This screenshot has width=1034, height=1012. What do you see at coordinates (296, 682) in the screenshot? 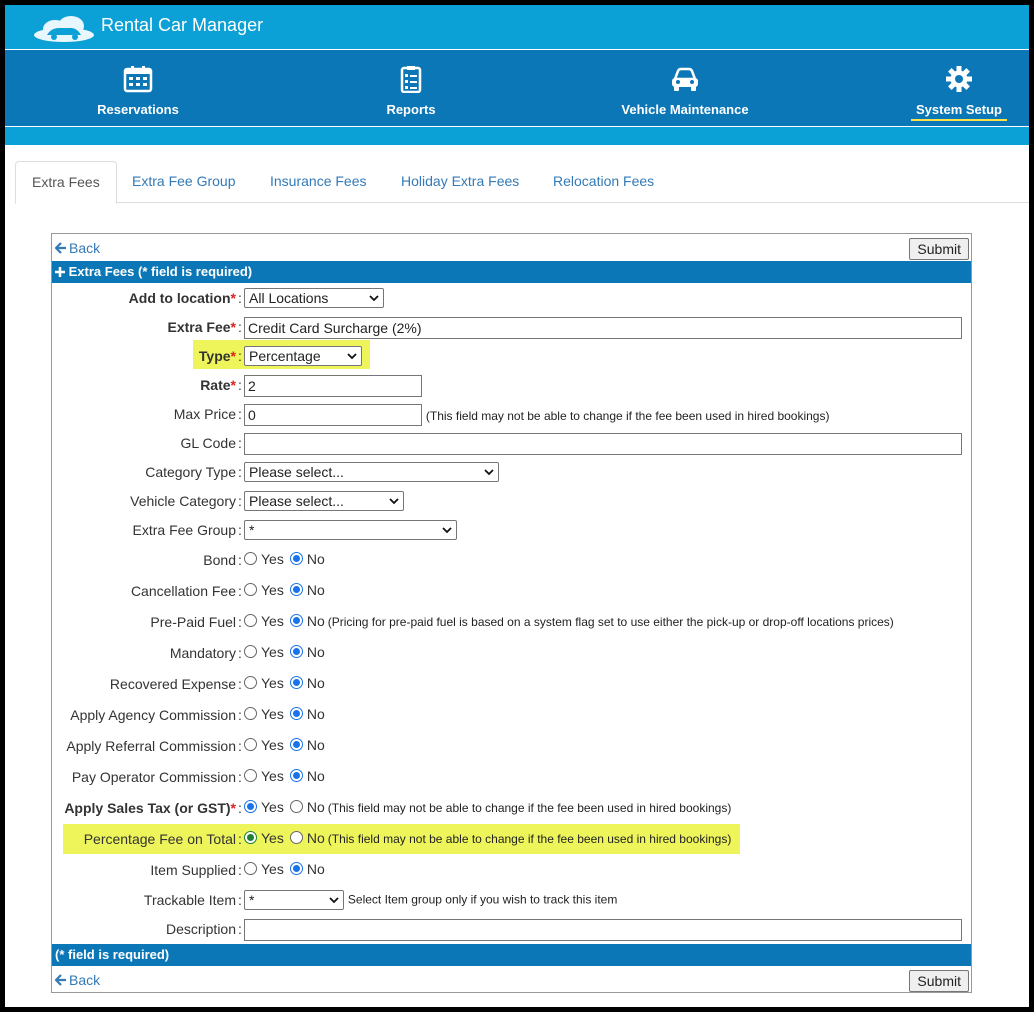
I see `recovered-expense-no-radio` at bounding box center [296, 682].